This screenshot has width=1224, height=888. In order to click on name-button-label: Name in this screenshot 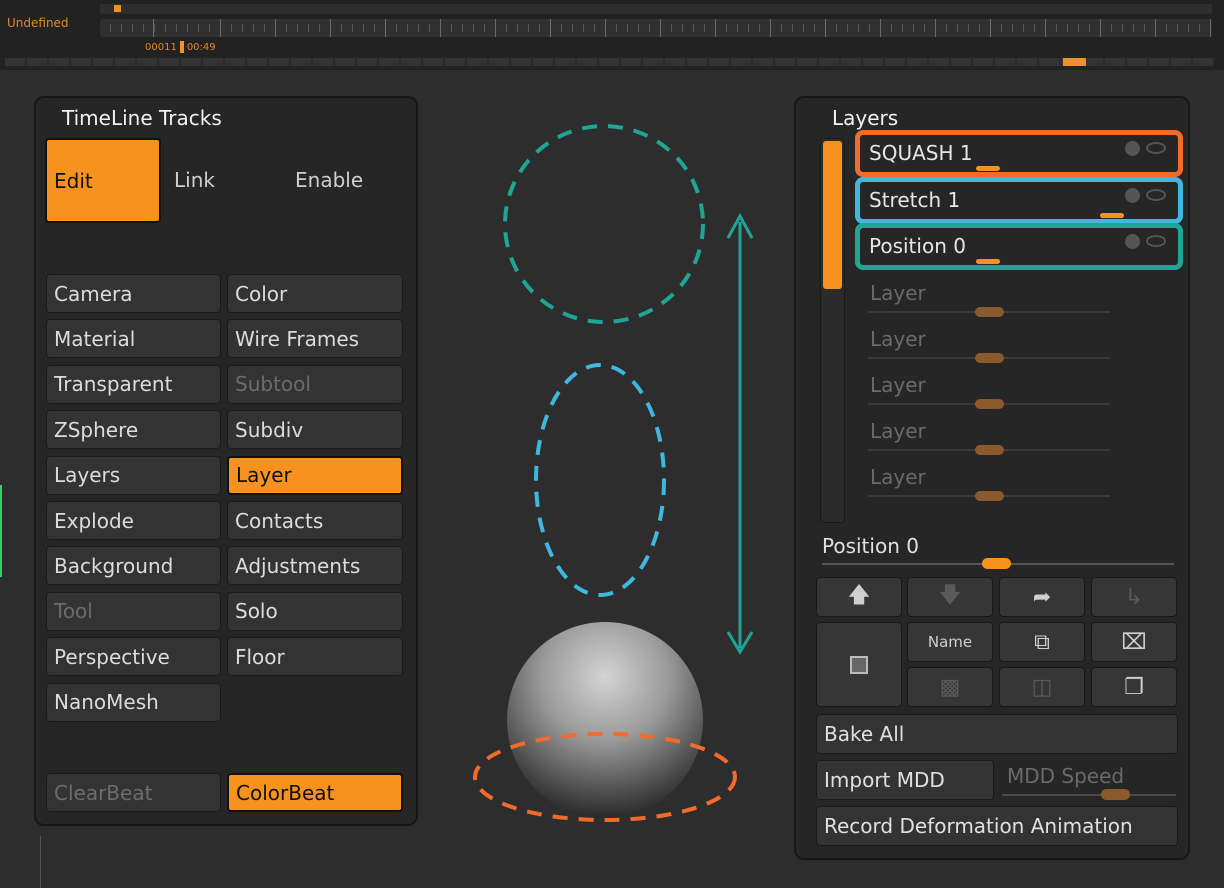, I will do `click(950, 642)`.